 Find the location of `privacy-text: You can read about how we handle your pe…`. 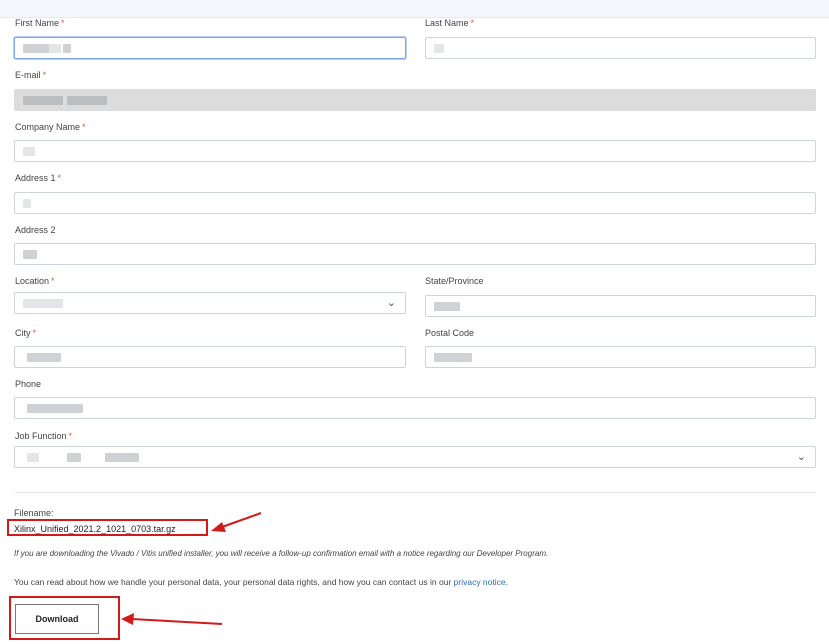

privacy-text: You can read about how we handle your pe… is located at coordinates (261, 582).